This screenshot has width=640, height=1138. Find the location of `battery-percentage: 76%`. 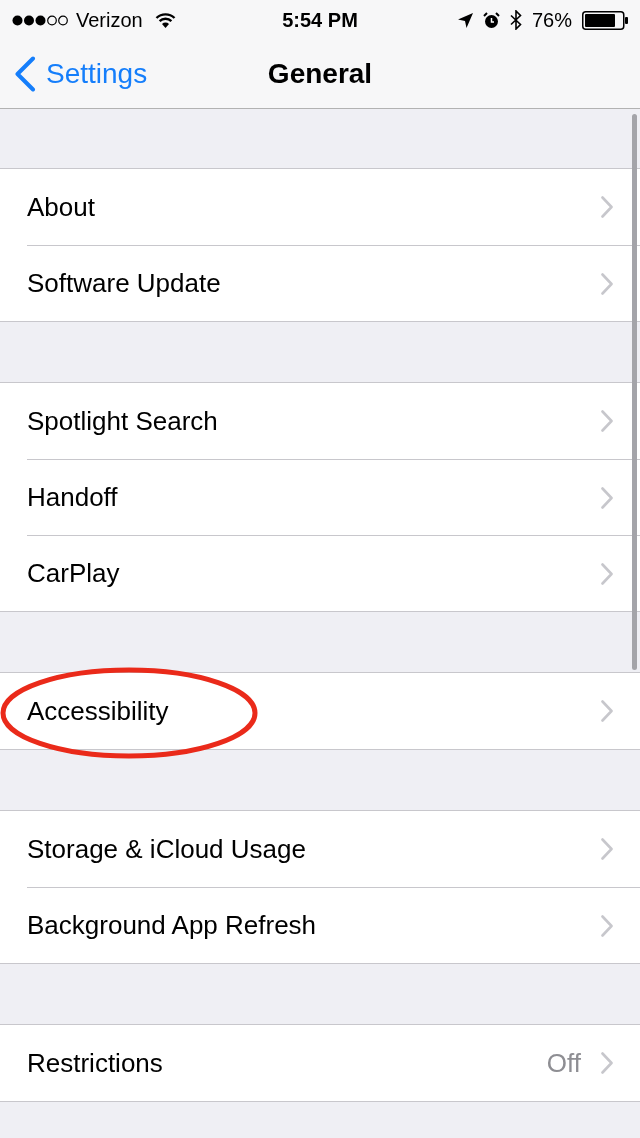

battery-percentage: 76% is located at coordinates (551, 20).